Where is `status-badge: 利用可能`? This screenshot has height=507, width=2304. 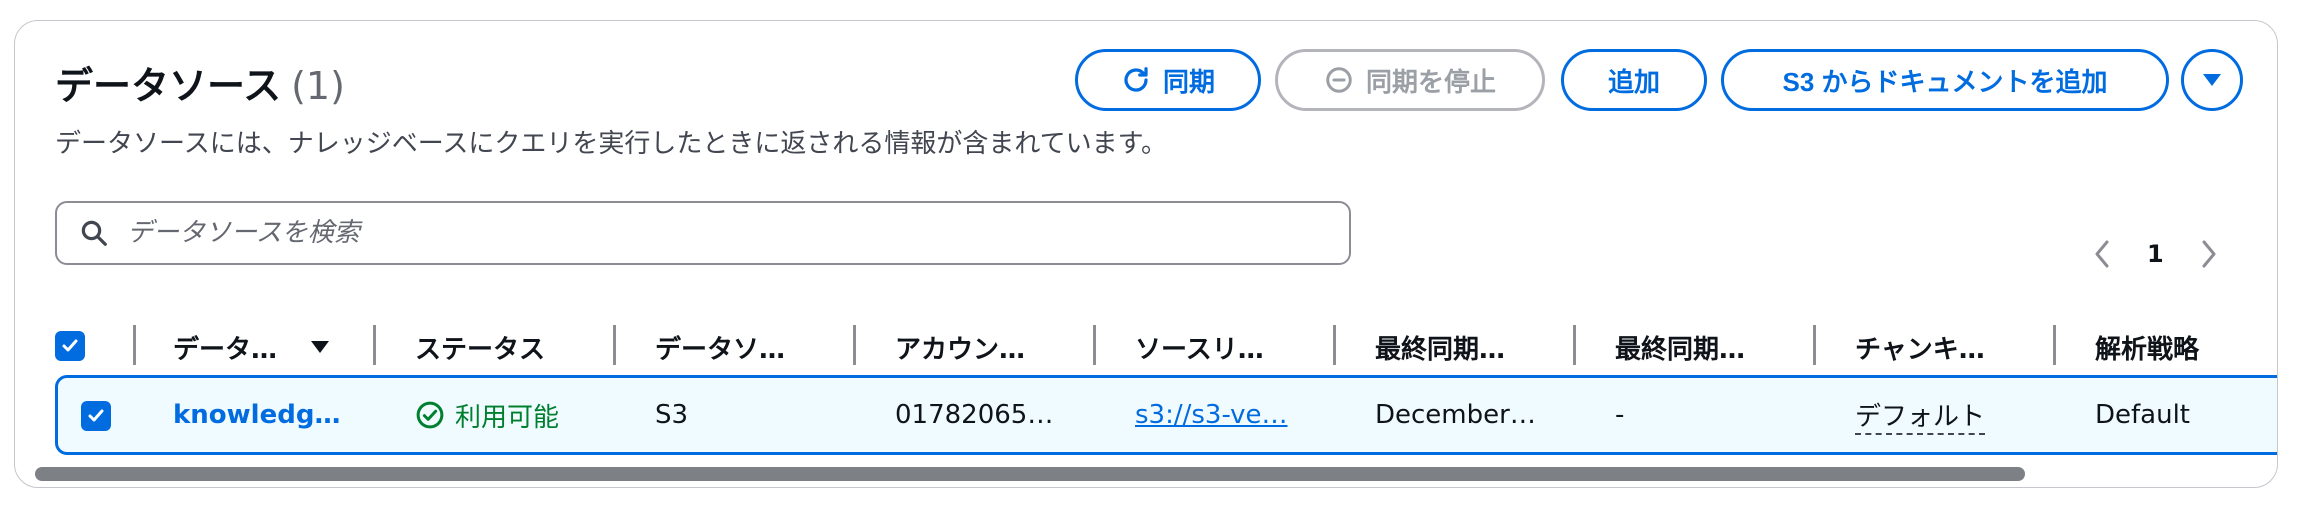
status-badge: 利用可能 is located at coordinates (510, 415).